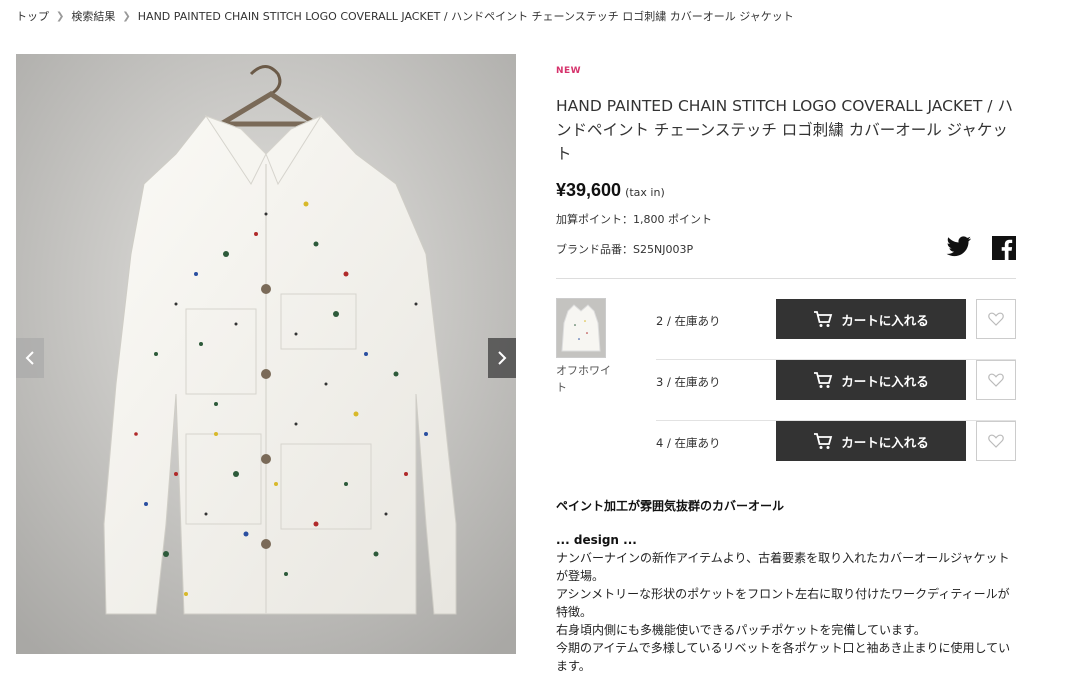  I want to click on facebook-share-button, so click(1005, 248).